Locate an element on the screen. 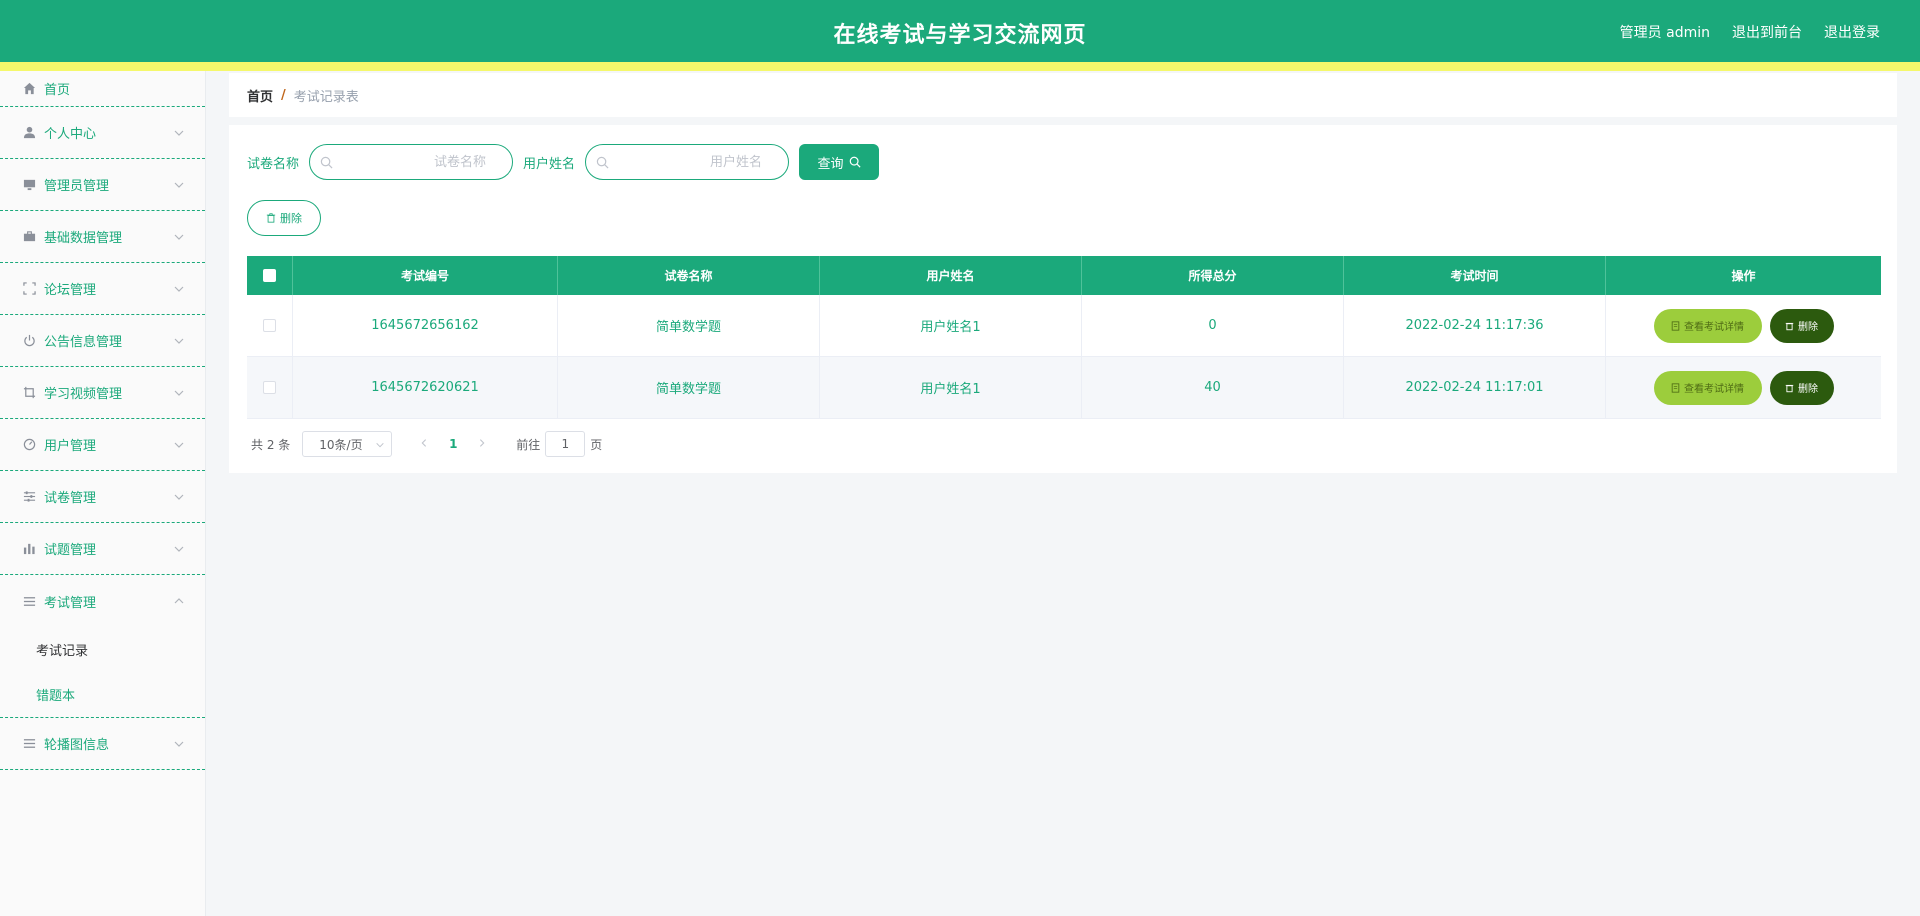 This screenshot has width=1920, height=916. batch-delete-button: 删除 is located at coordinates (284, 218).